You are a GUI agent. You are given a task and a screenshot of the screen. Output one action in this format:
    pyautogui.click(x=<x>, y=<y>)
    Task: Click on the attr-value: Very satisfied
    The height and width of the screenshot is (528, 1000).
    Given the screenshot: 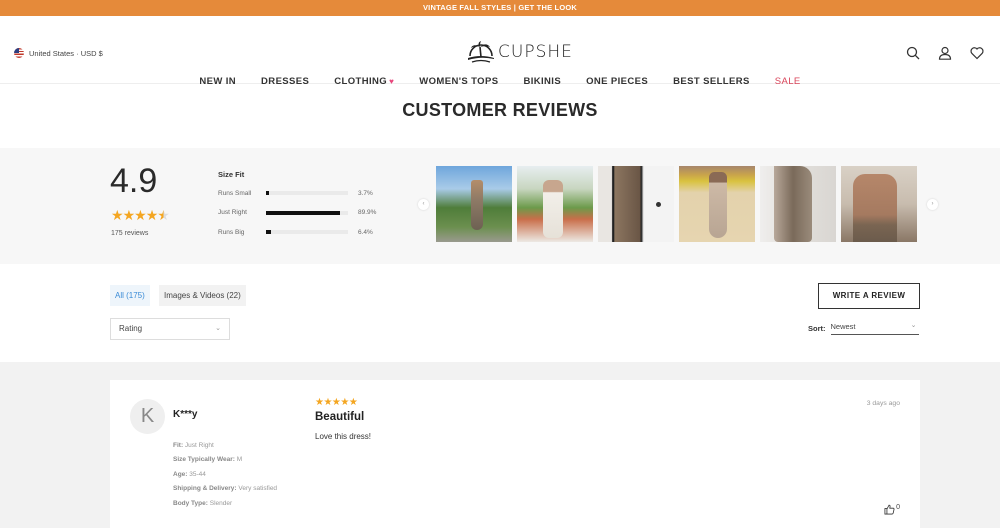 What is the action you would take?
    pyautogui.click(x=258, y=489)
    